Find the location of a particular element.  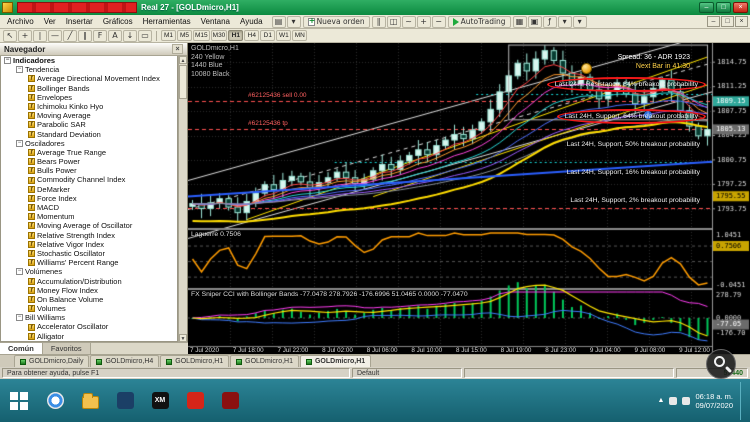

navigator-item: − f Bill Williams is located at coordinates (89, 317).